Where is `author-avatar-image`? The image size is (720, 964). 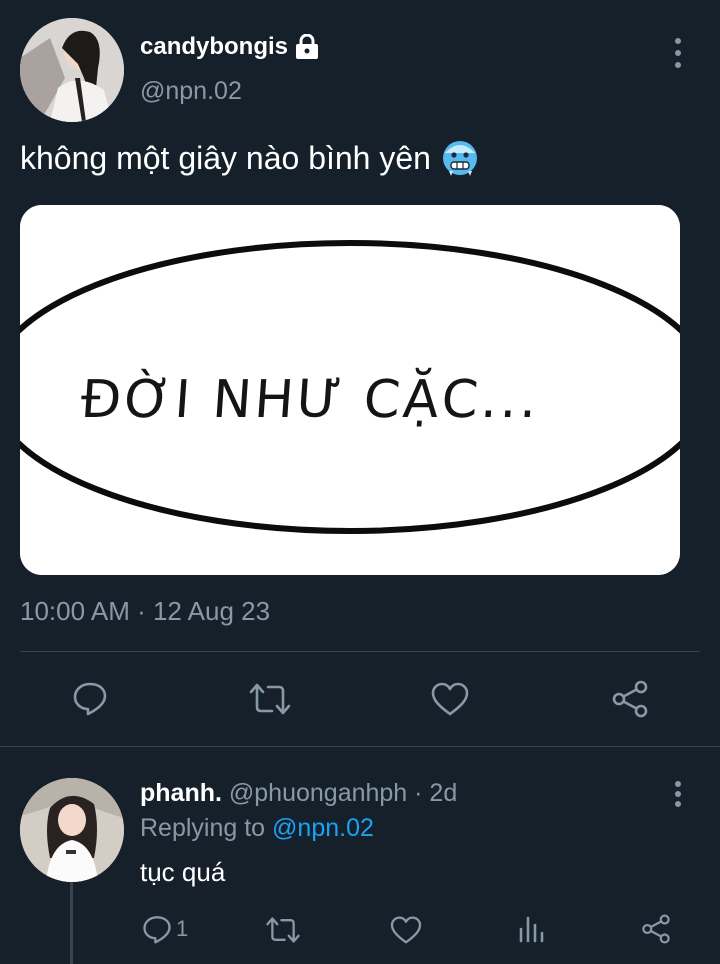
author-avatar-image is located at coordinates (72, 70).